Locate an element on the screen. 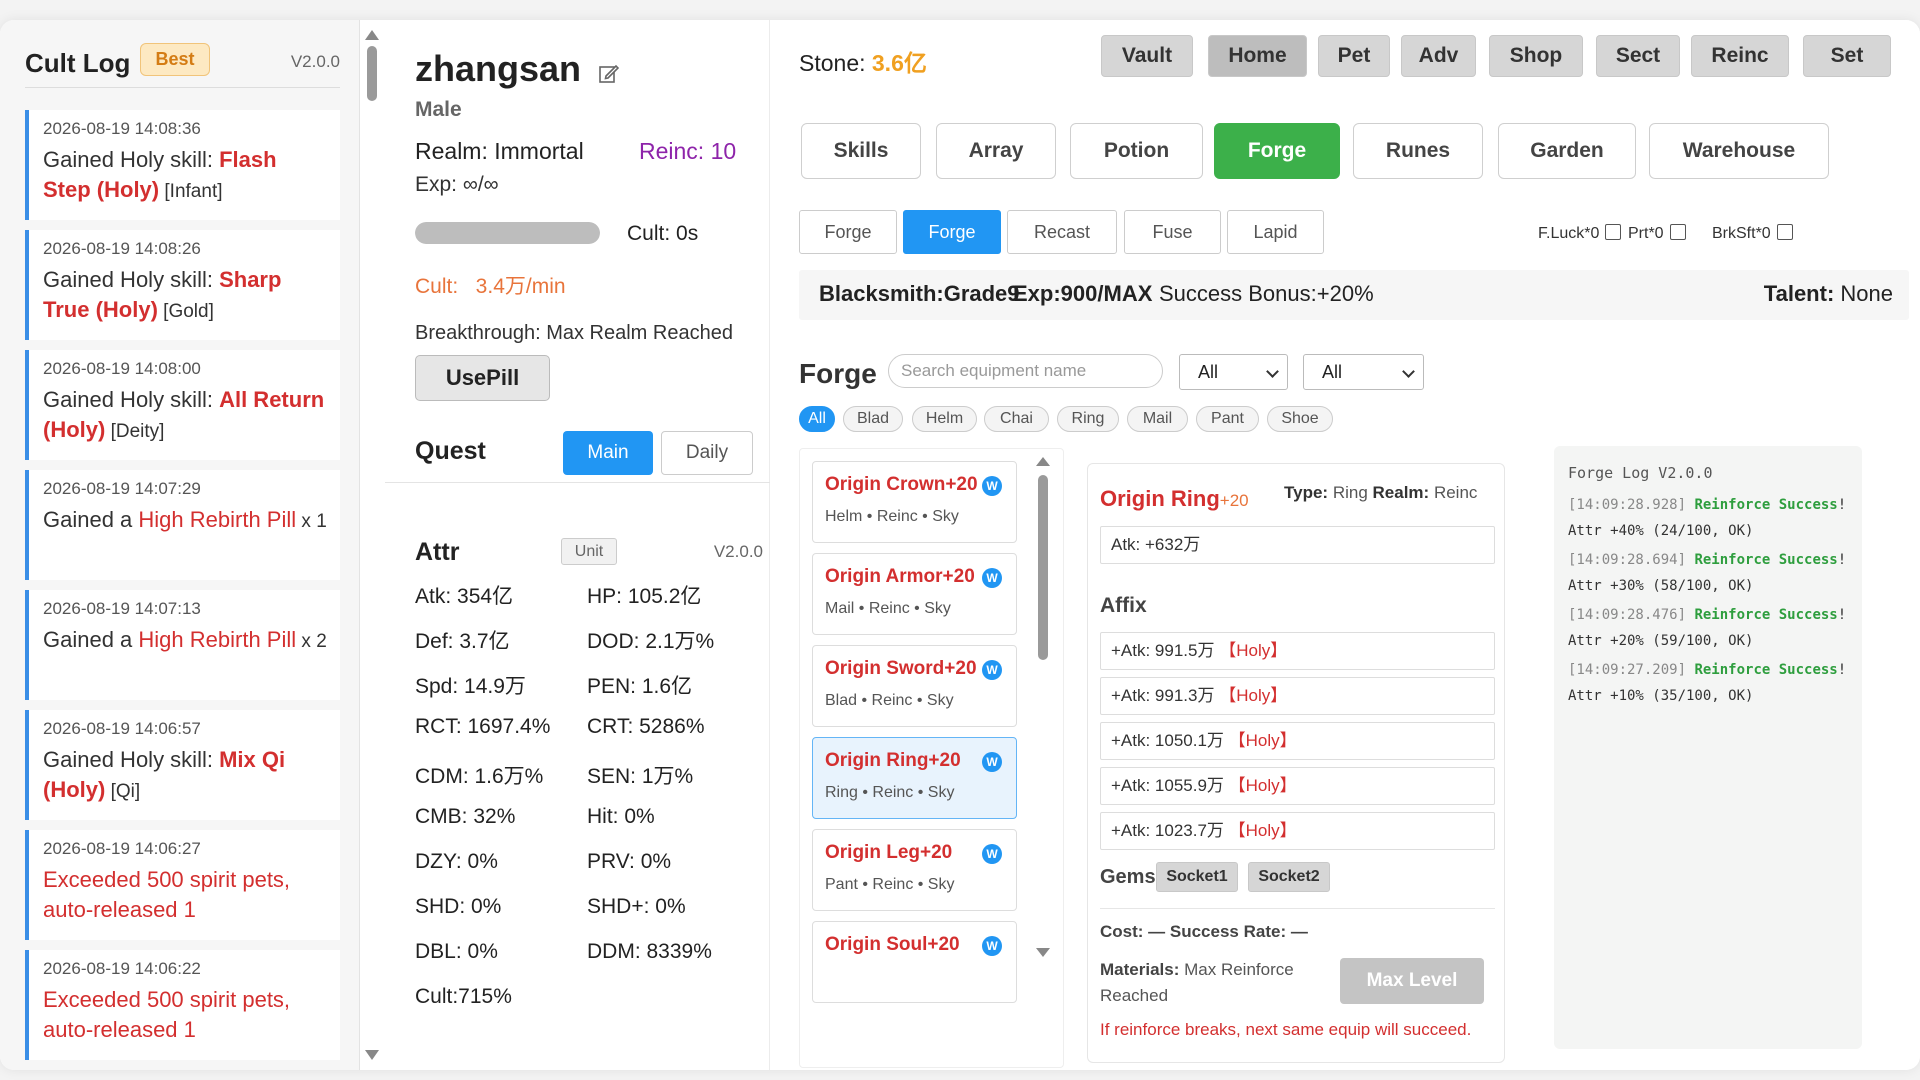  filter-select-1: All is located at coordinates (1233, 372).